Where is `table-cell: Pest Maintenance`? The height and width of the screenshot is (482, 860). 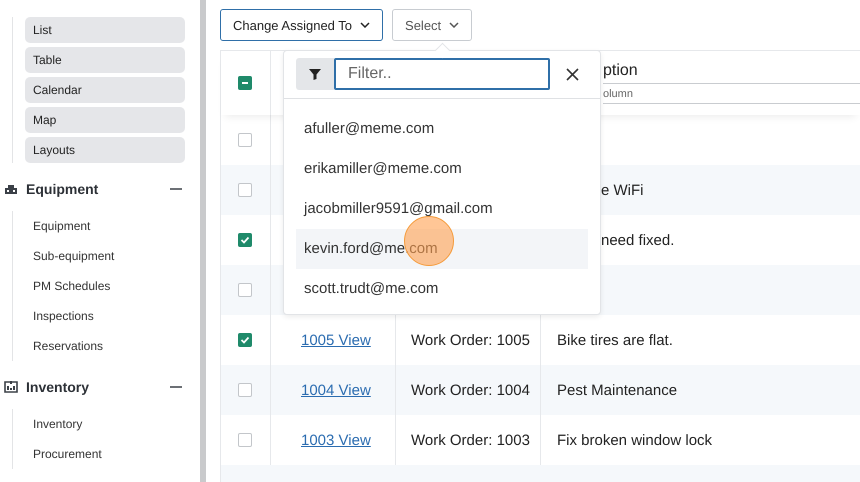 table-cell: Pest Maintenance is located at coordinates (617, 390).